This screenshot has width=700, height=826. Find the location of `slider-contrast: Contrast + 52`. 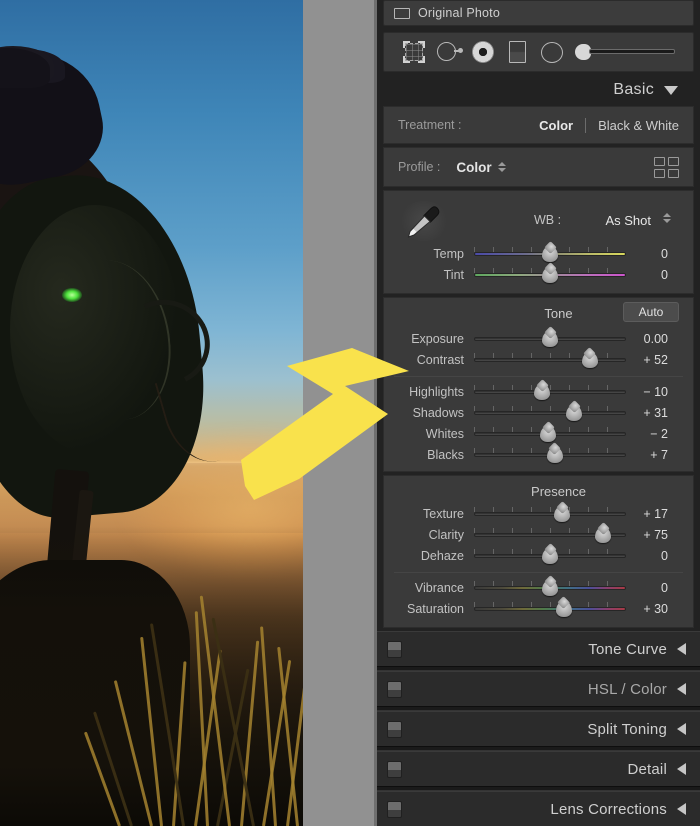

slider-contrast: Contrast + 52 is located at coordinates (538, 359).